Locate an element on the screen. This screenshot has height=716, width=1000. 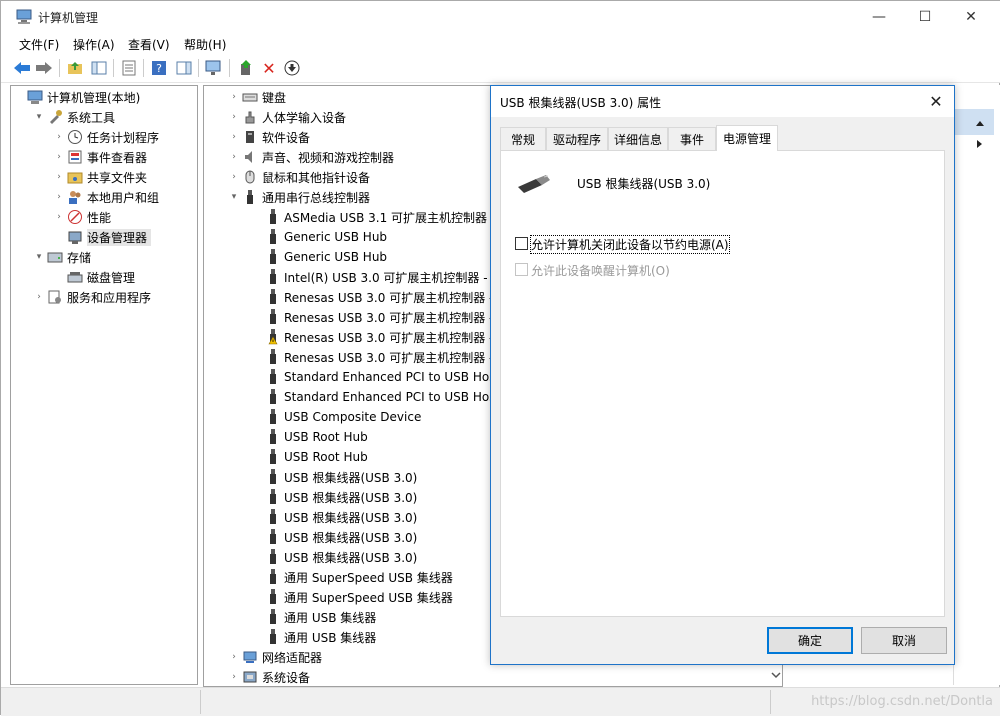
ok-button: 确定 is located at coordinates (810, 640).